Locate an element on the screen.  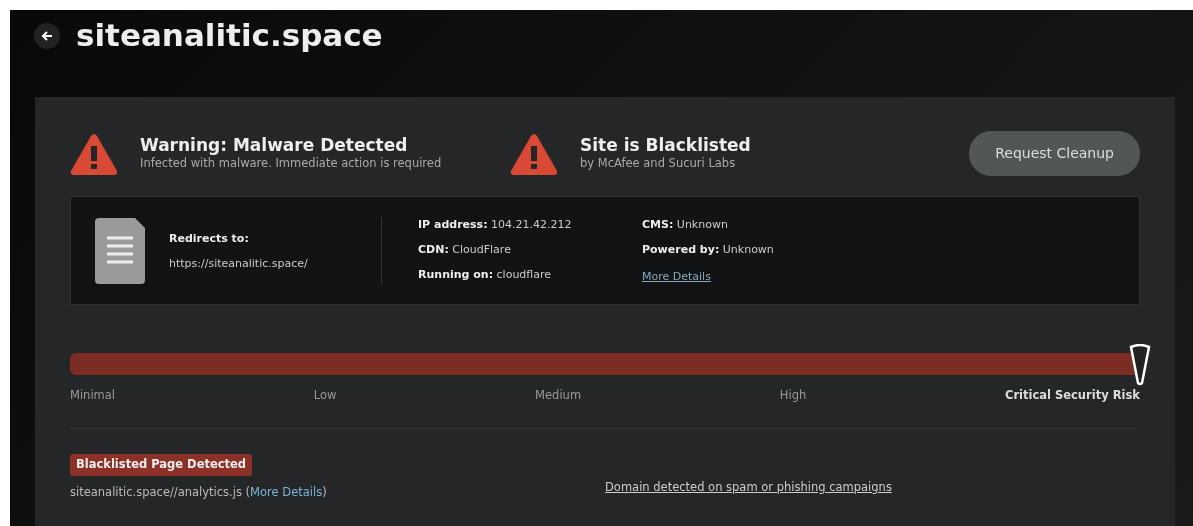
campaign-link: Domain detected on spam or phishing campaigns is located at coordinates (748, 490).